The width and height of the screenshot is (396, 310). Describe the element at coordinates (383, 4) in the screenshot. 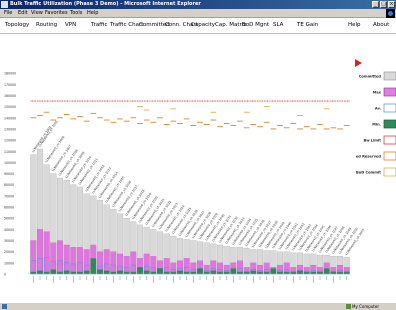

I see `maximize-button: □` at that location.